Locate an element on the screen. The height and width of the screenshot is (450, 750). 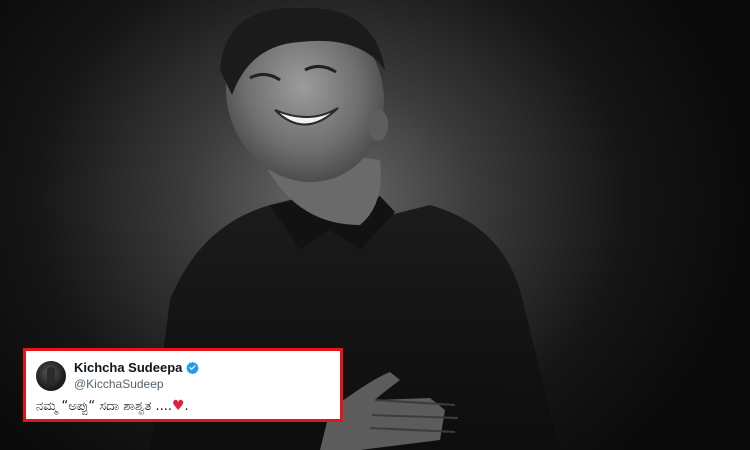
avatar-figure is located at coordinates (51, 376).